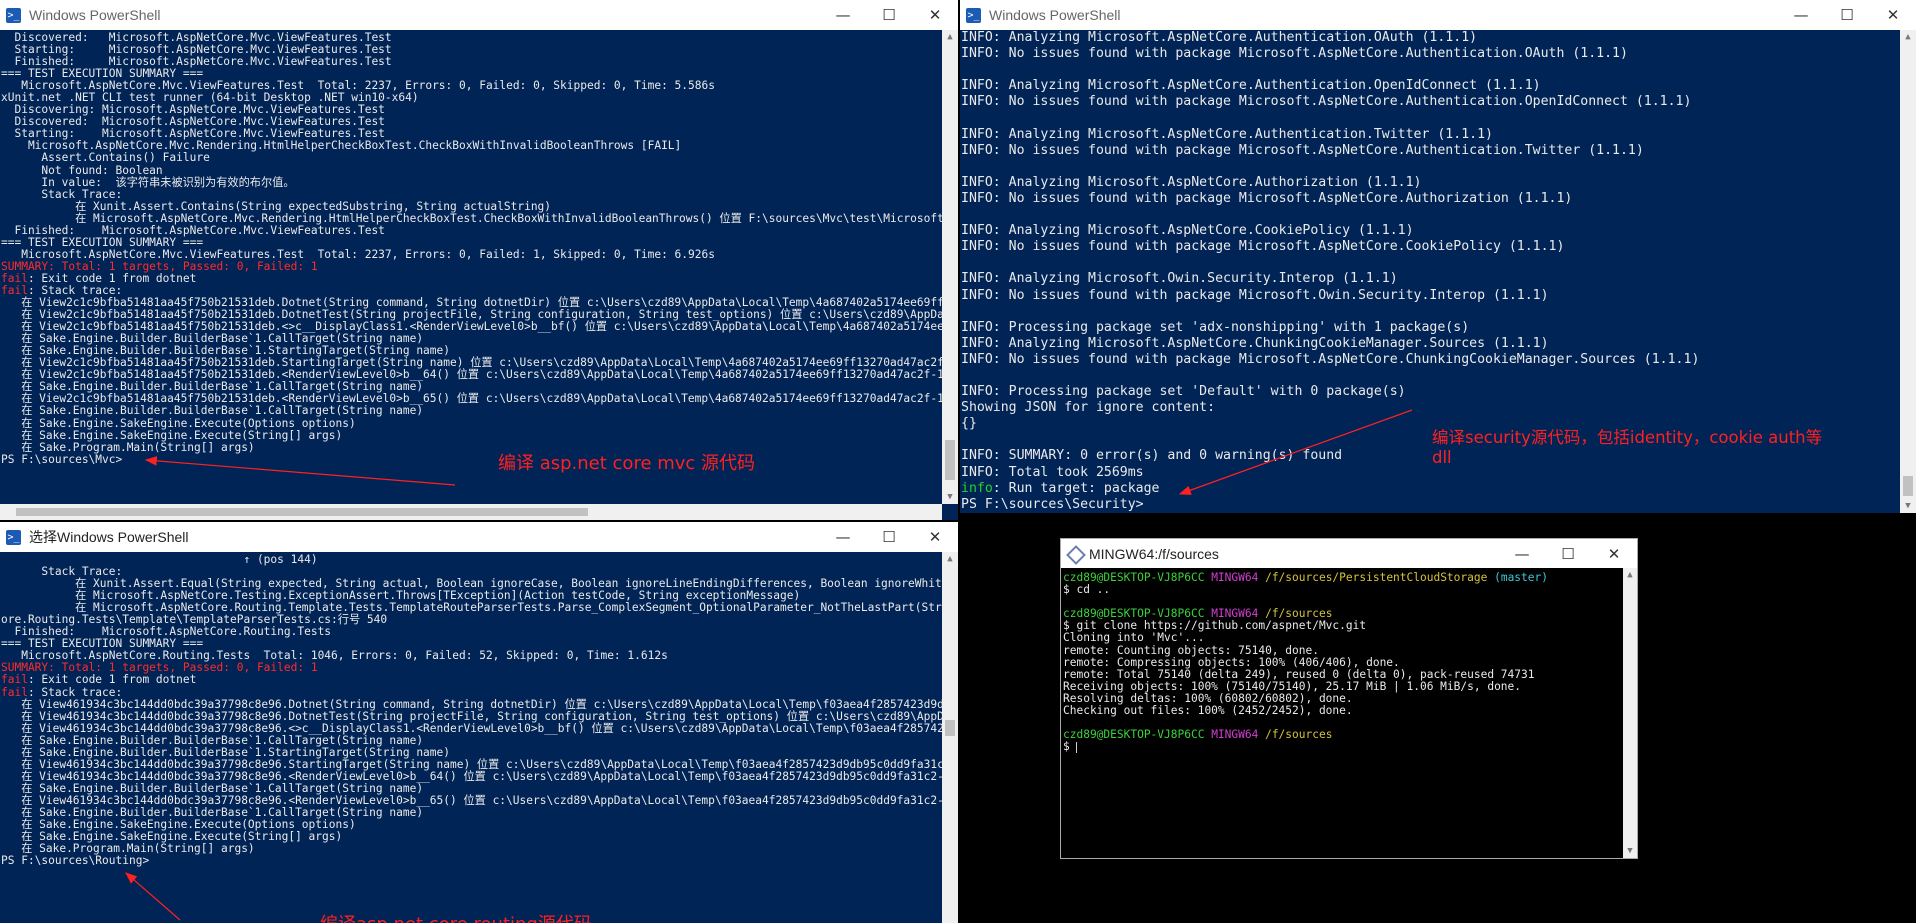 Image resolution: width=1916 pixels, height=923 pixels. Describe the element at coordinates (1295, 452) in the screenshot. I see `arrow-to-security-prompt` at that location.